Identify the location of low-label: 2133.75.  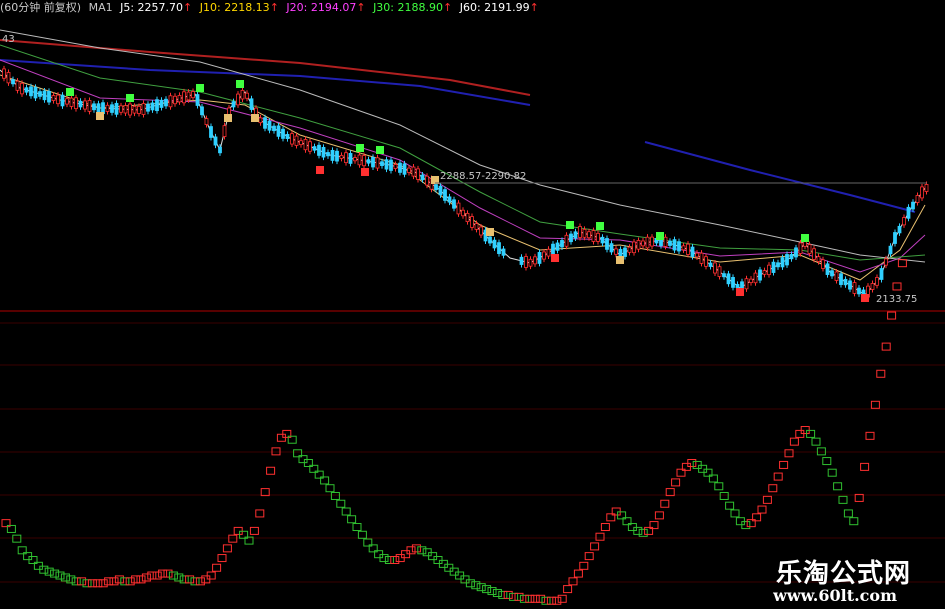
(896, 299).